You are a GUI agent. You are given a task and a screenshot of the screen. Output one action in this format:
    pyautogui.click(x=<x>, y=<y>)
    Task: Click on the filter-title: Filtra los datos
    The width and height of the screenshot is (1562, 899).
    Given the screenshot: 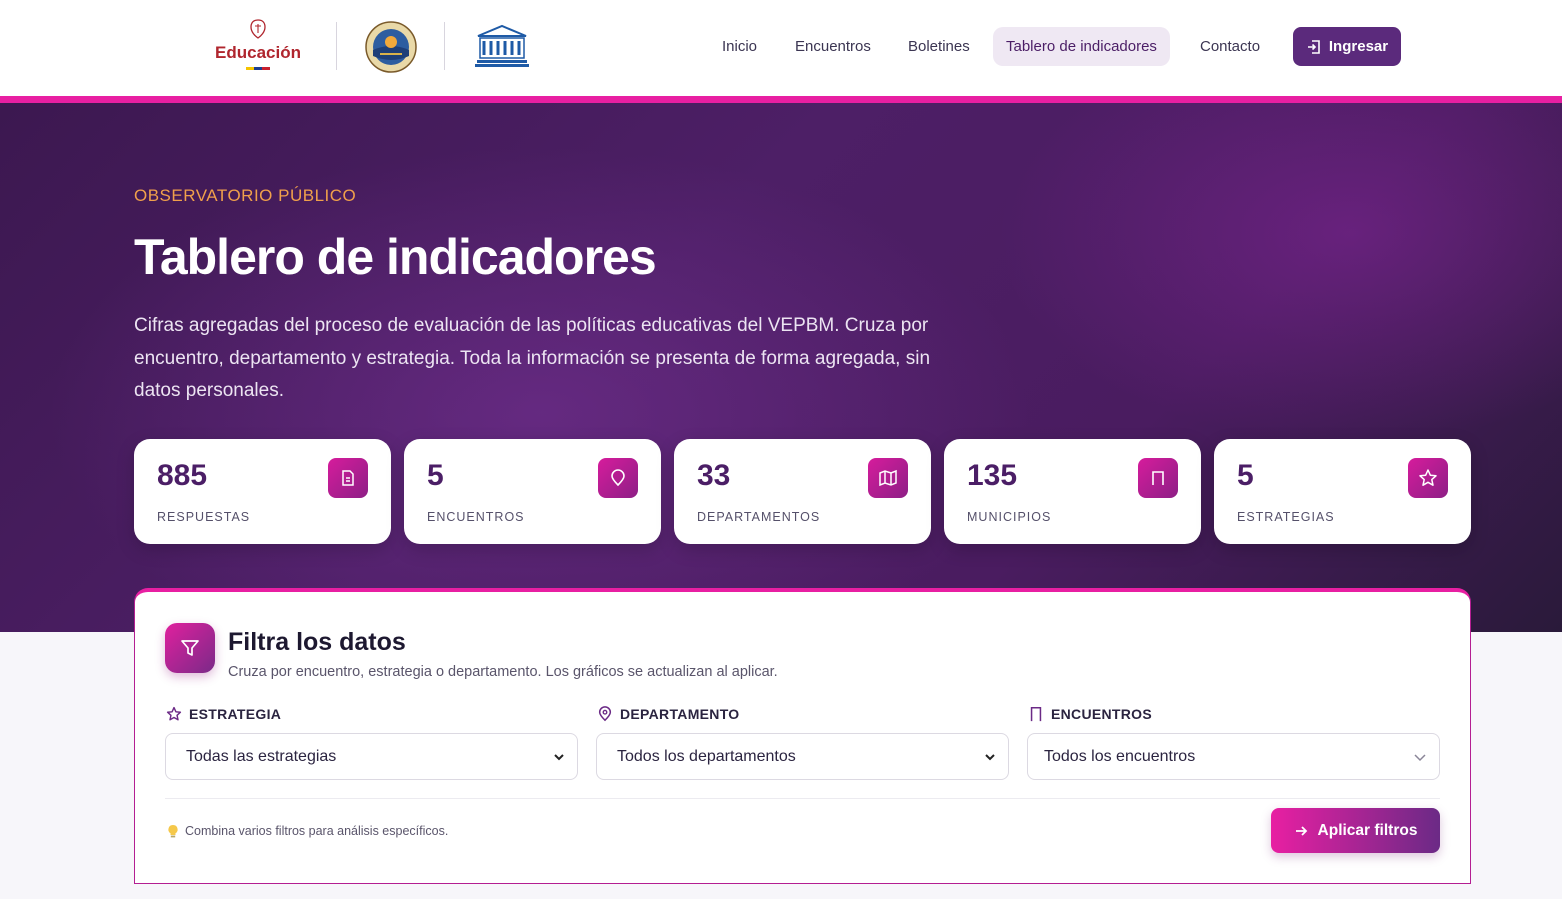 What is the action you would take?
    pyautogui.click(x=317, y=642)
    